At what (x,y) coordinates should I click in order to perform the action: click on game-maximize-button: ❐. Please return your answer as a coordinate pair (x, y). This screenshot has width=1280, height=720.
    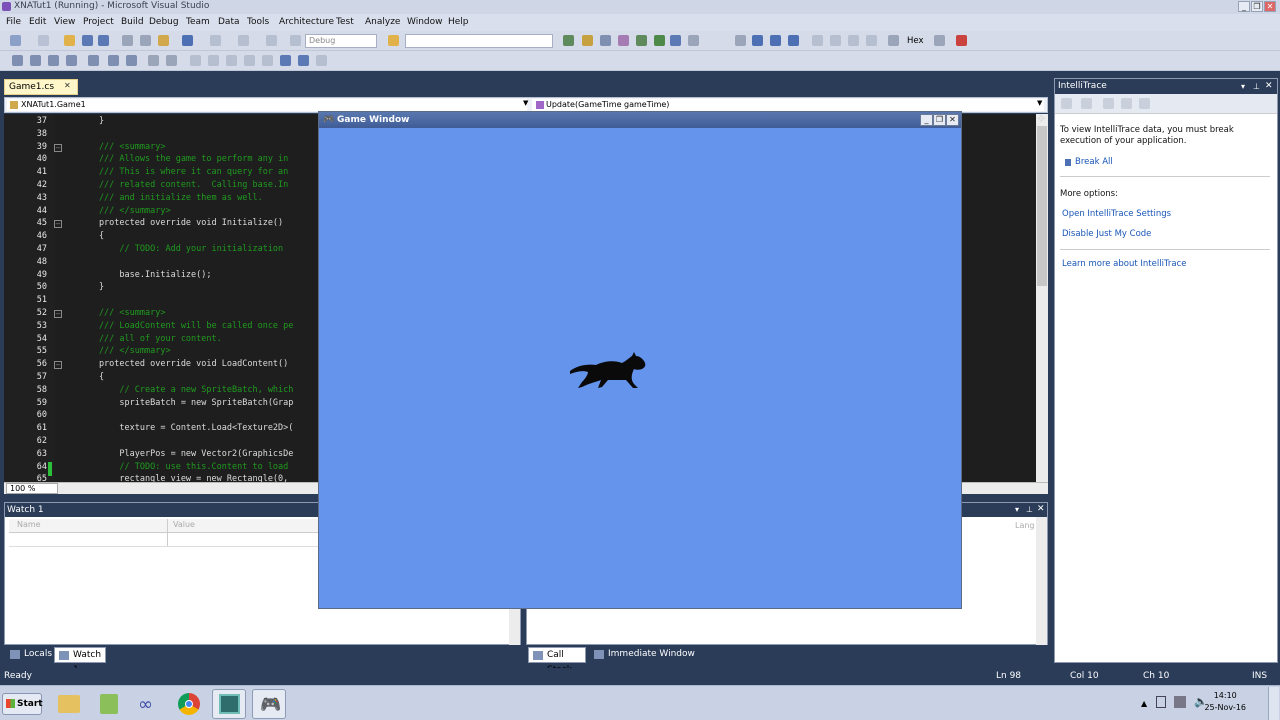
    Looking at the image, I should click on (939, 120).